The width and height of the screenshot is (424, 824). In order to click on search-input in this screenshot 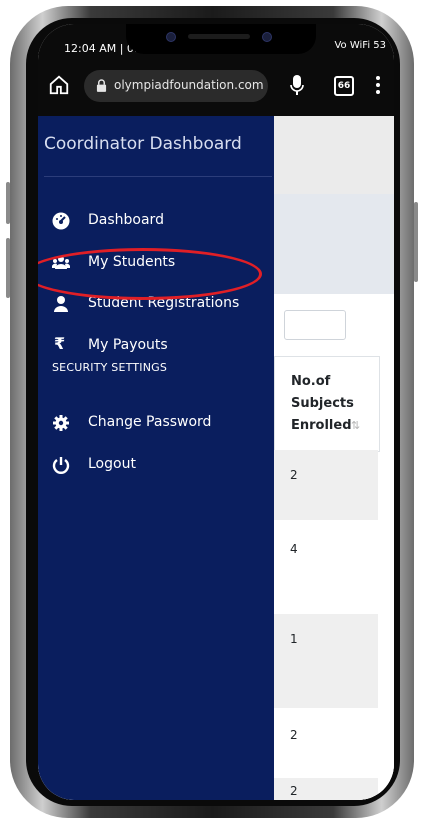, I will do `click(315, 325)`.